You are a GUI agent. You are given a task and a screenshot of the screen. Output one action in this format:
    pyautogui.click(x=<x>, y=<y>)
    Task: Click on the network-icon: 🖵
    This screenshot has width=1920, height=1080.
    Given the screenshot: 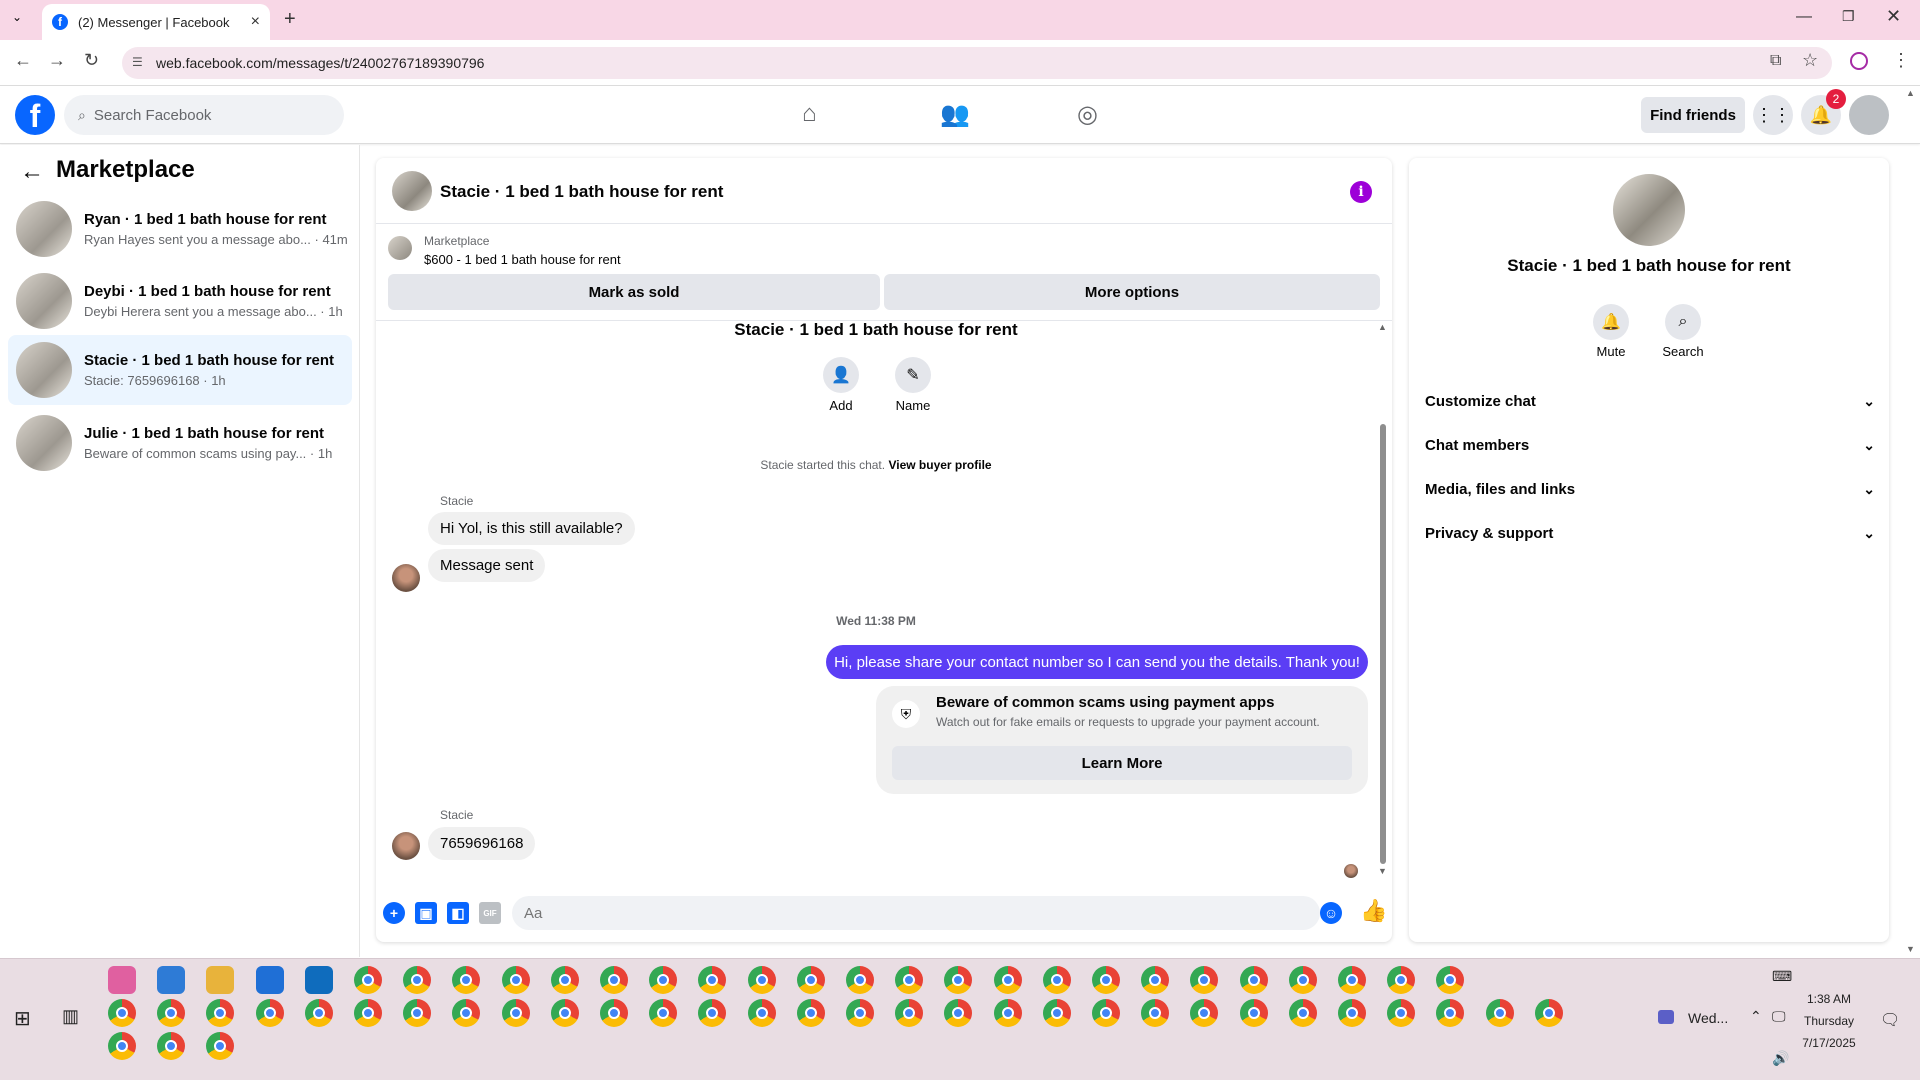 What is the action you would take?
    pyautogui.click(x=1779, y=1016)
    